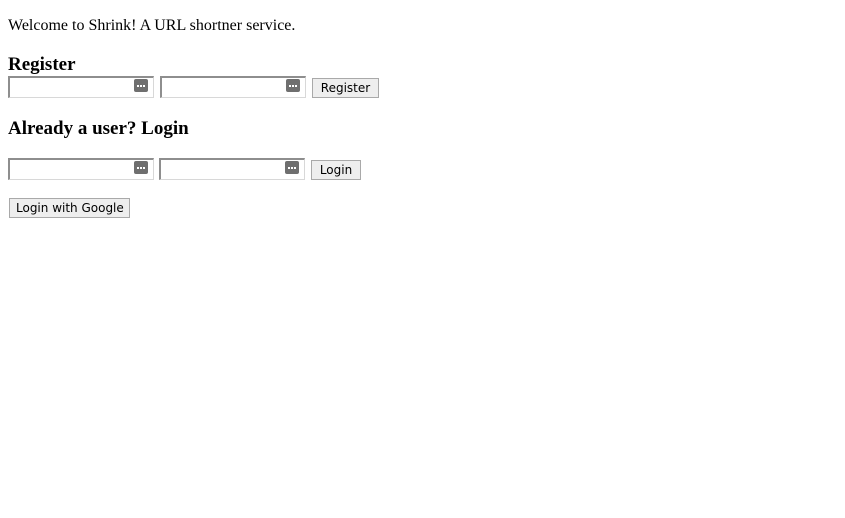 This screenshot has width=845, height=518. I want to click on register-button: Register, so click(345, 88).